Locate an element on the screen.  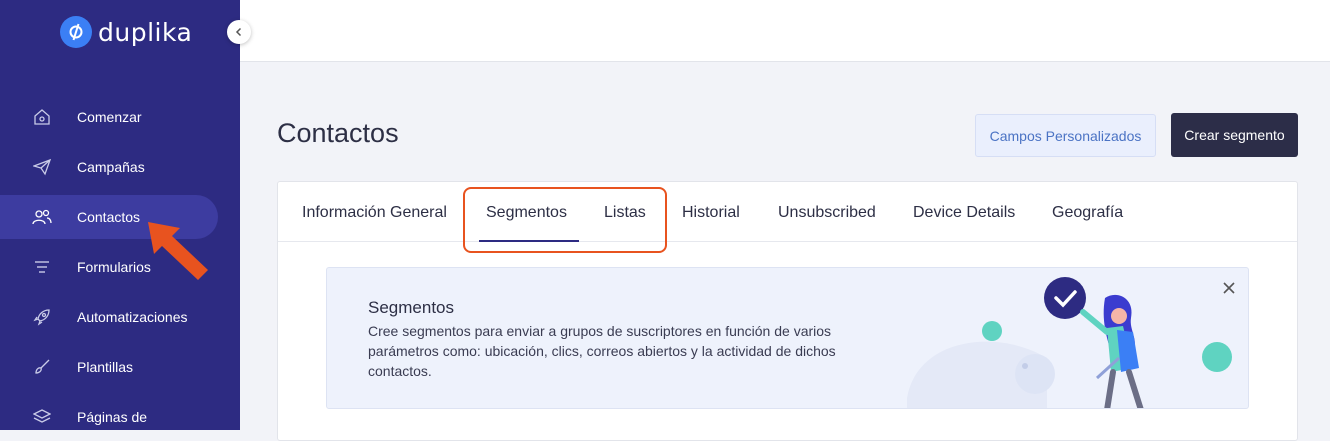
lines-icon is located at coordinates (42, 267).